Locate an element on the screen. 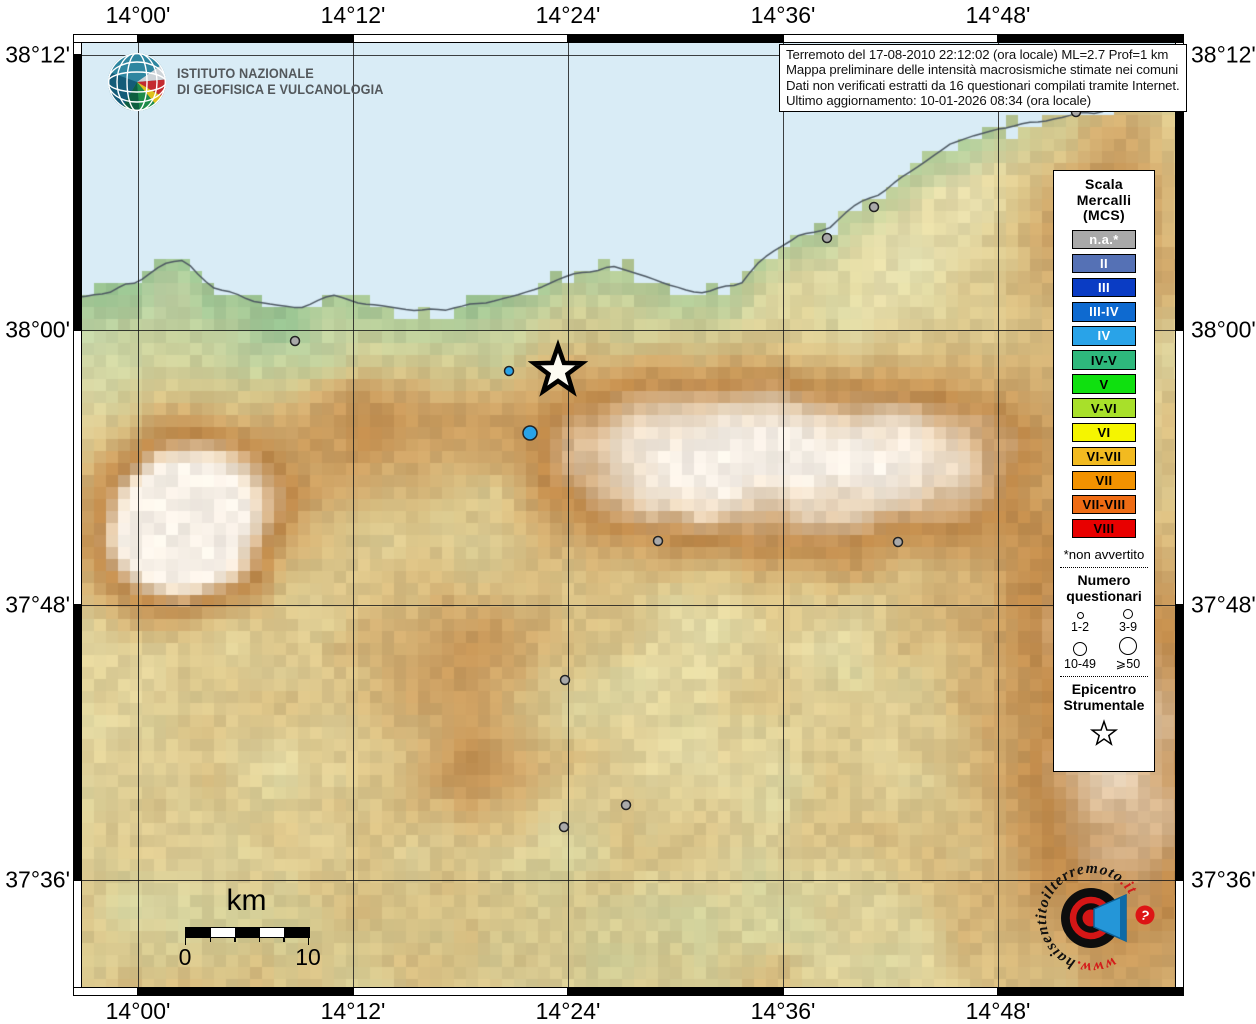  intensity-chip-VII: VII is located at coordinates (1104, 480).